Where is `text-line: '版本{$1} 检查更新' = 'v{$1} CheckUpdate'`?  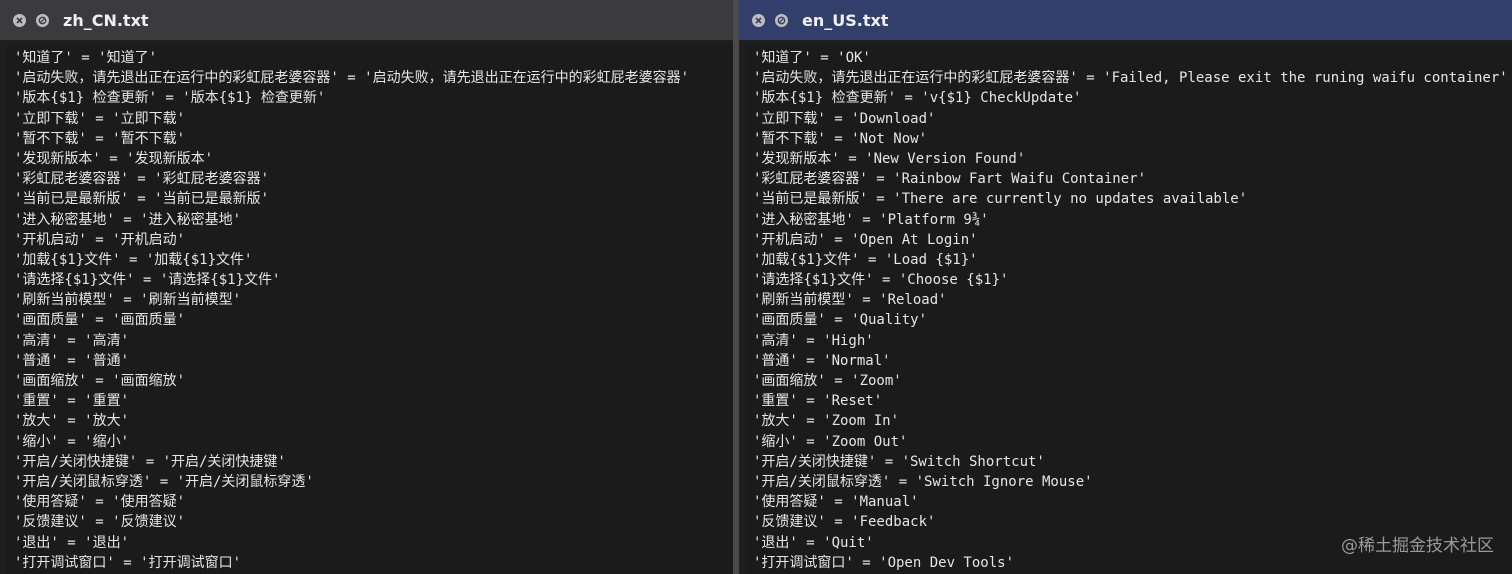
text-line: '版本{$1} 检查更新' = 'v{$1} CheckUpdate' is located at coordinates (917, 98).